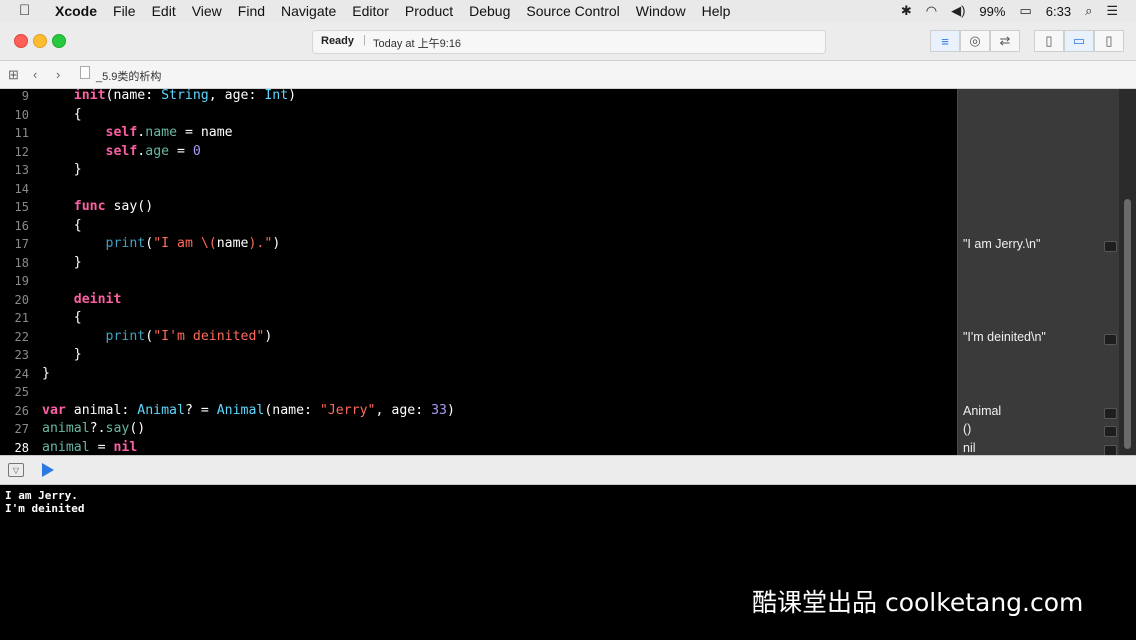 The width and height of the screenshot is (1136, 640). Describe the element at coordinates (1025, 11) in the screenshot. I see `battery-icon: ▭` at that location.